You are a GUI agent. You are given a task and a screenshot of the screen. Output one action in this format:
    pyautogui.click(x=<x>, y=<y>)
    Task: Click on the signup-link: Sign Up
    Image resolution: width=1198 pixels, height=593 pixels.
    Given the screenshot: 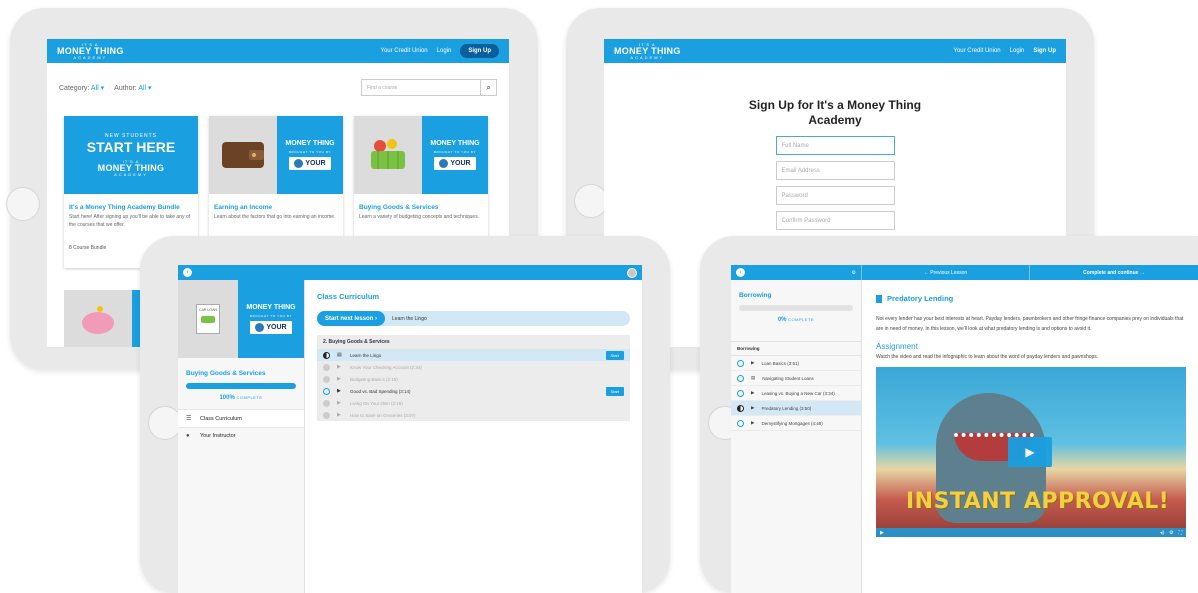 What is the action you would take?
    pyautogui.click(x=1044, y=51)
    